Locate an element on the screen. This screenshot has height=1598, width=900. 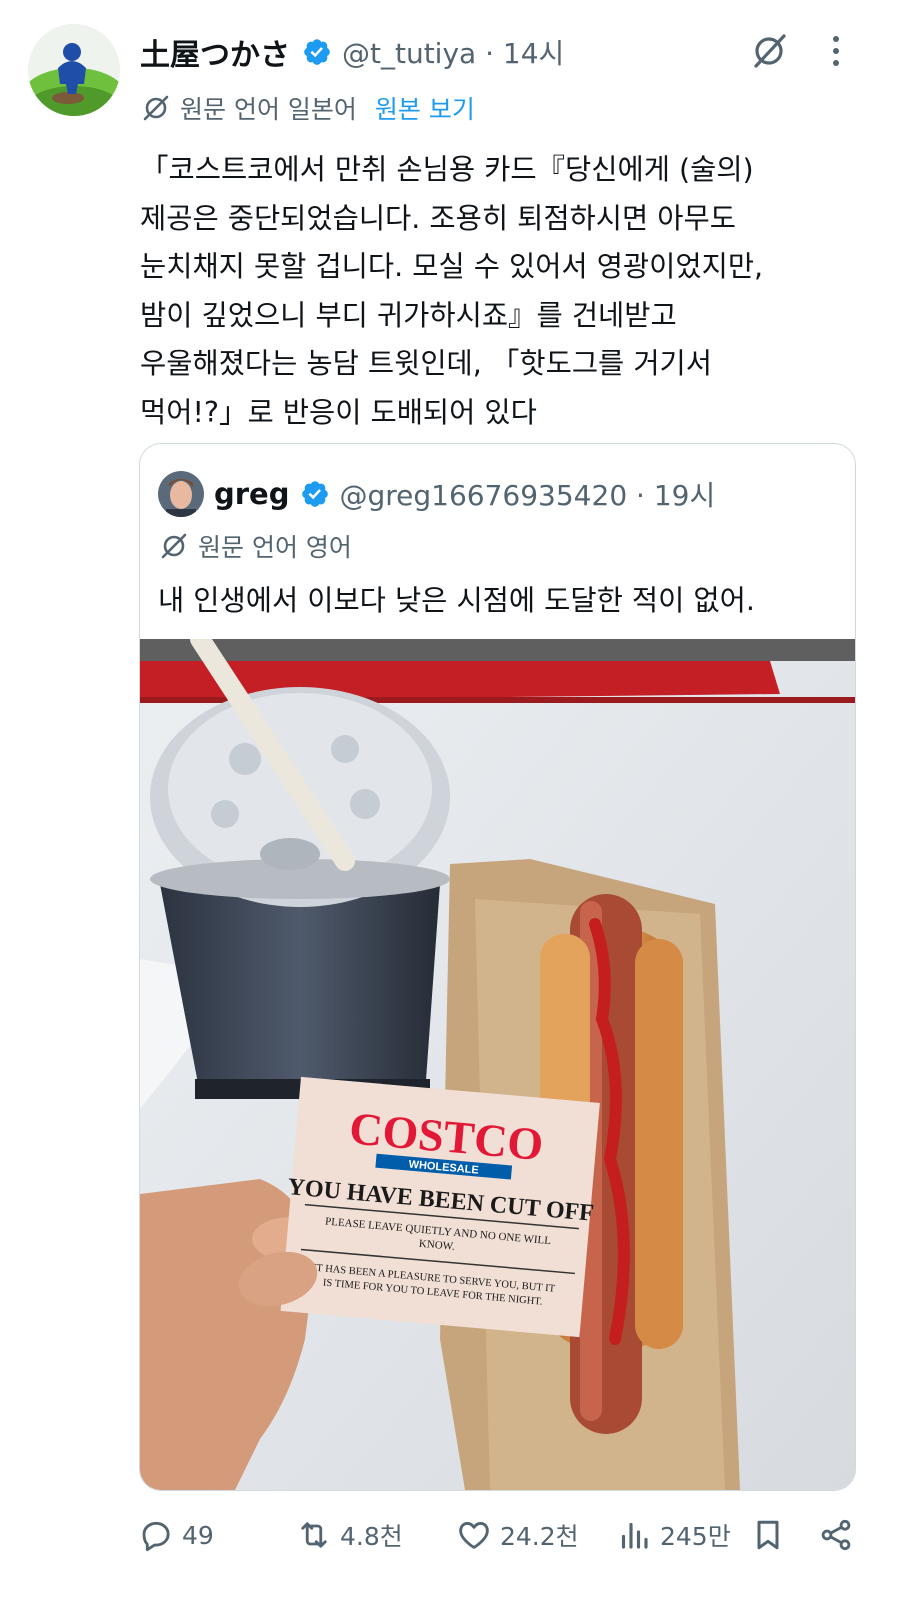
share-icon is located at coordinates (836, 1535).